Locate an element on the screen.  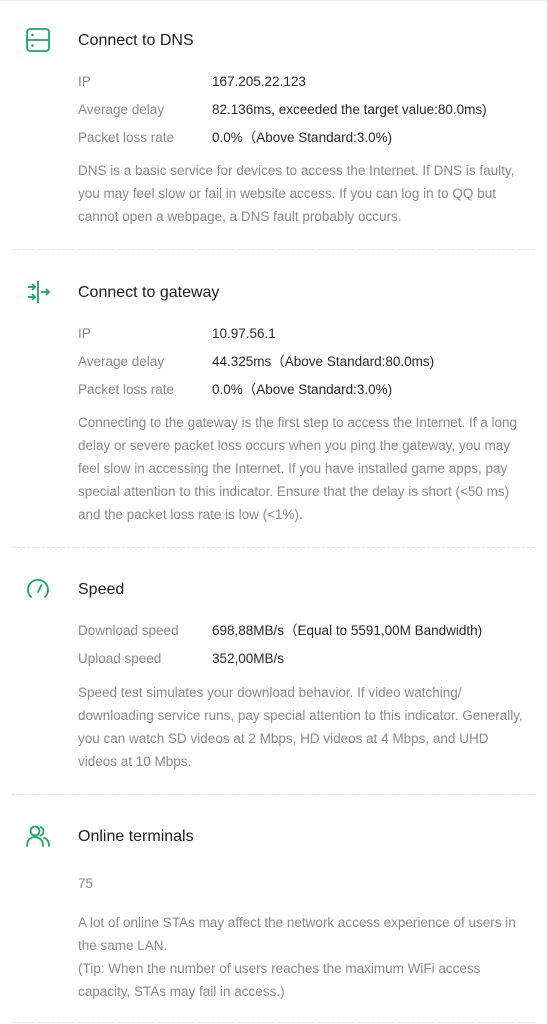
dns-ip-row: IP 167.205.22.123 is located at coordinates (192, 82).